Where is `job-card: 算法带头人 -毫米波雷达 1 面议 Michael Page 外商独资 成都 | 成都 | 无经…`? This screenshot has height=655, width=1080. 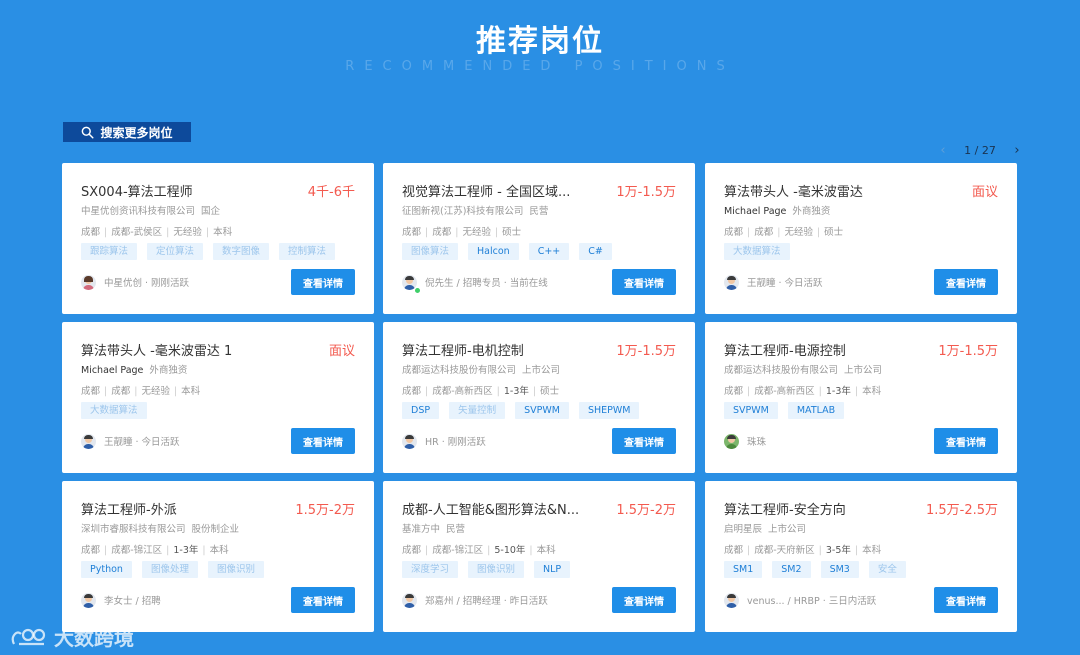 job-card: 算法带头人 -毫米波雷达 1 面议 Michael Page 外商独资 成都 | 成都 | 无经… is located at coordinates (218, 397).